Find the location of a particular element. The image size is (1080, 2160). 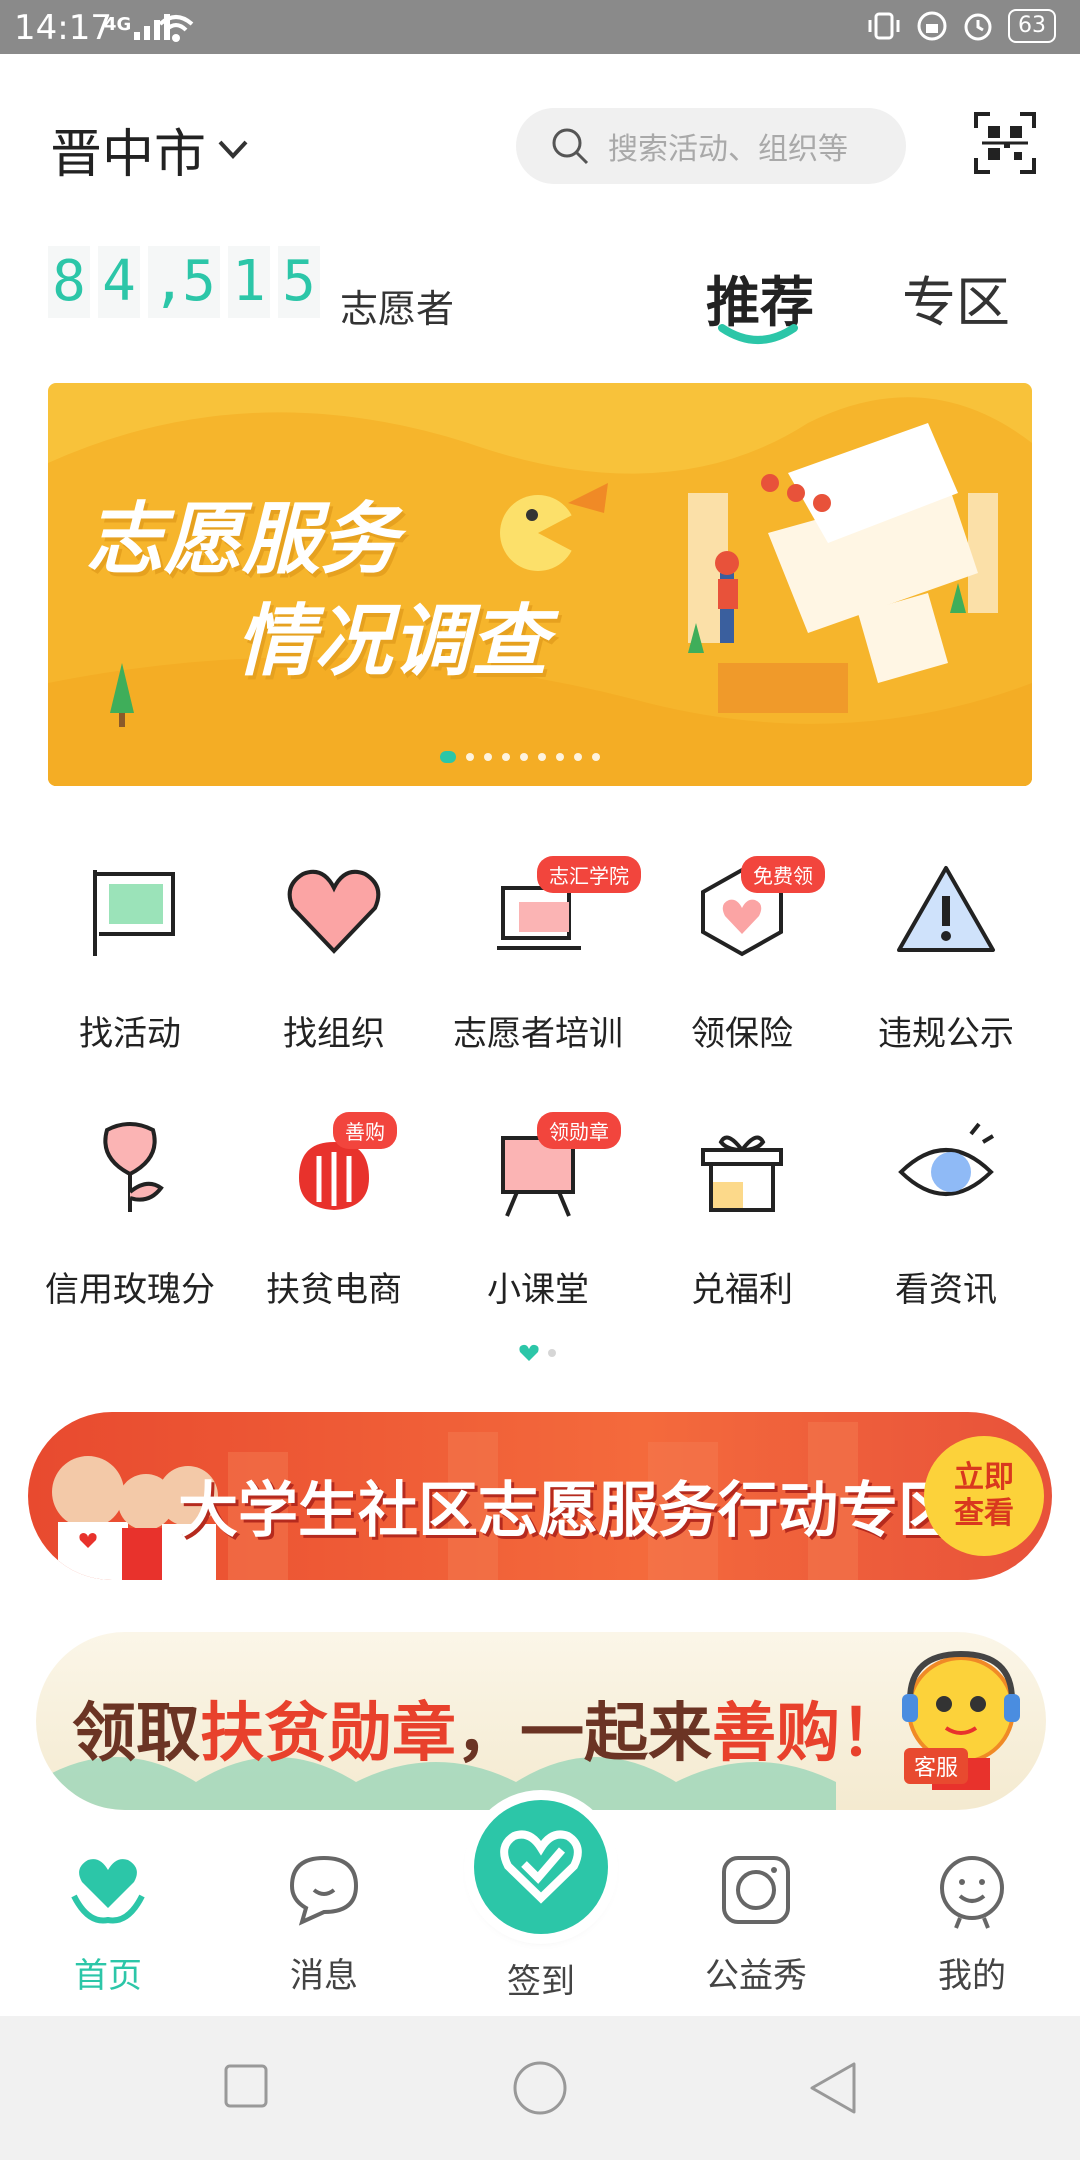

checkin-label: 签到 is located at coordinates (541, 1982).